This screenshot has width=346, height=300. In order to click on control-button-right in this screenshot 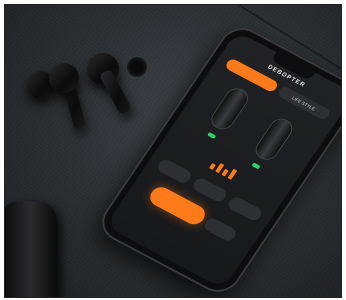, I will do `click(245, 208)`.